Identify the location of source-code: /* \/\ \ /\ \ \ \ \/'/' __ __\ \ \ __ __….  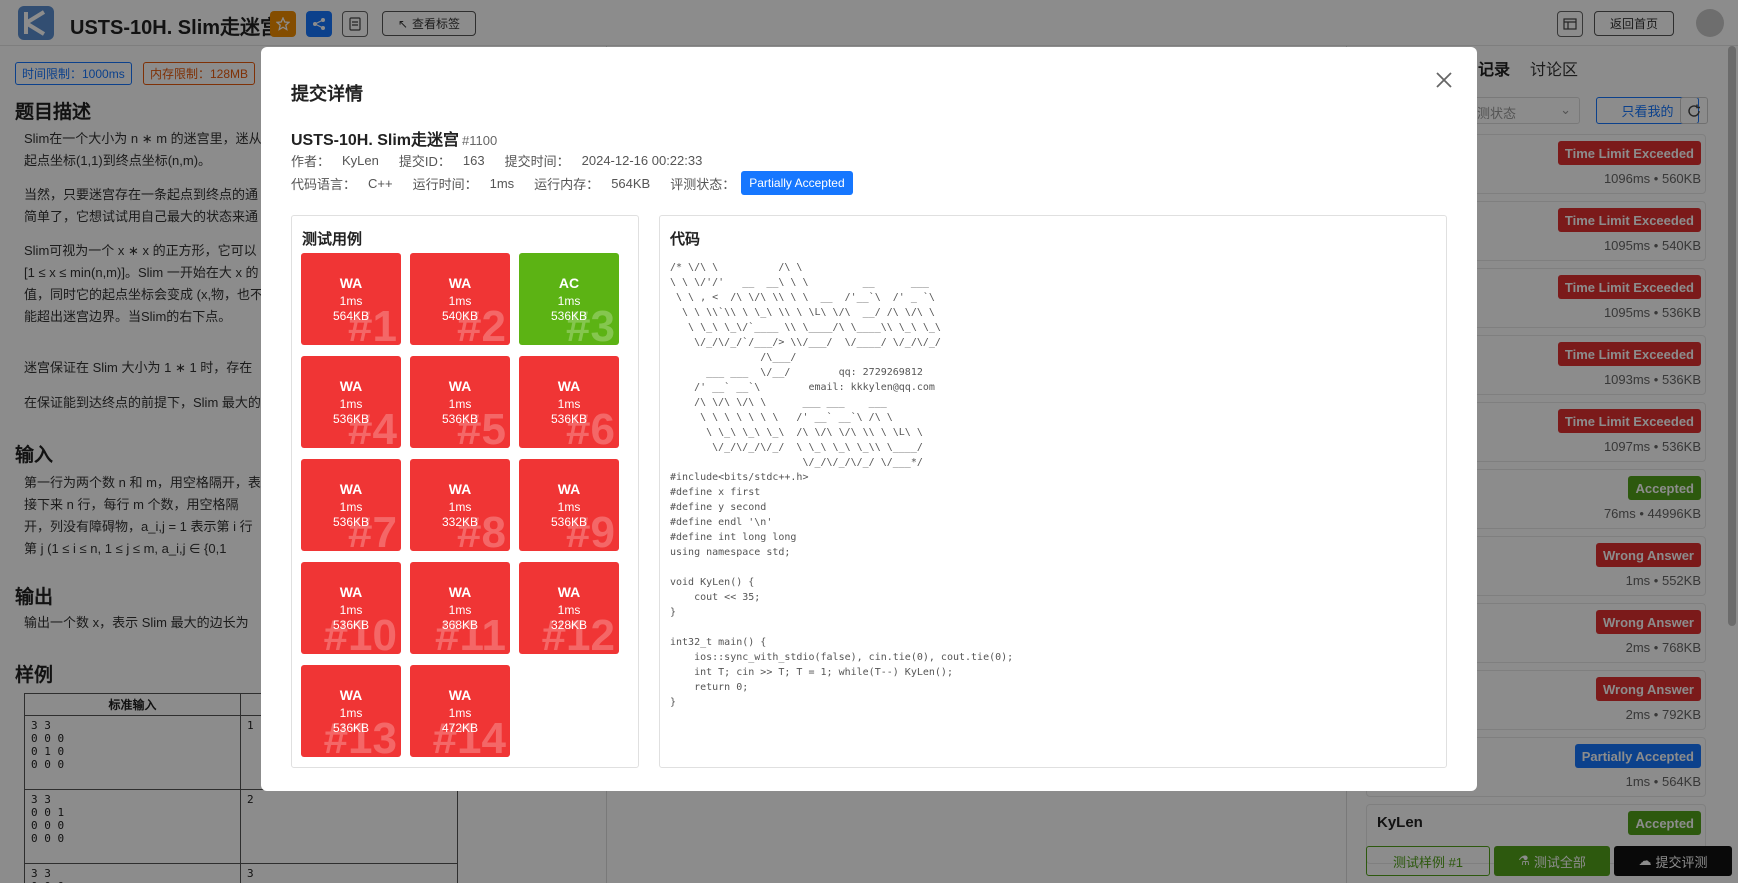
(842, 485).